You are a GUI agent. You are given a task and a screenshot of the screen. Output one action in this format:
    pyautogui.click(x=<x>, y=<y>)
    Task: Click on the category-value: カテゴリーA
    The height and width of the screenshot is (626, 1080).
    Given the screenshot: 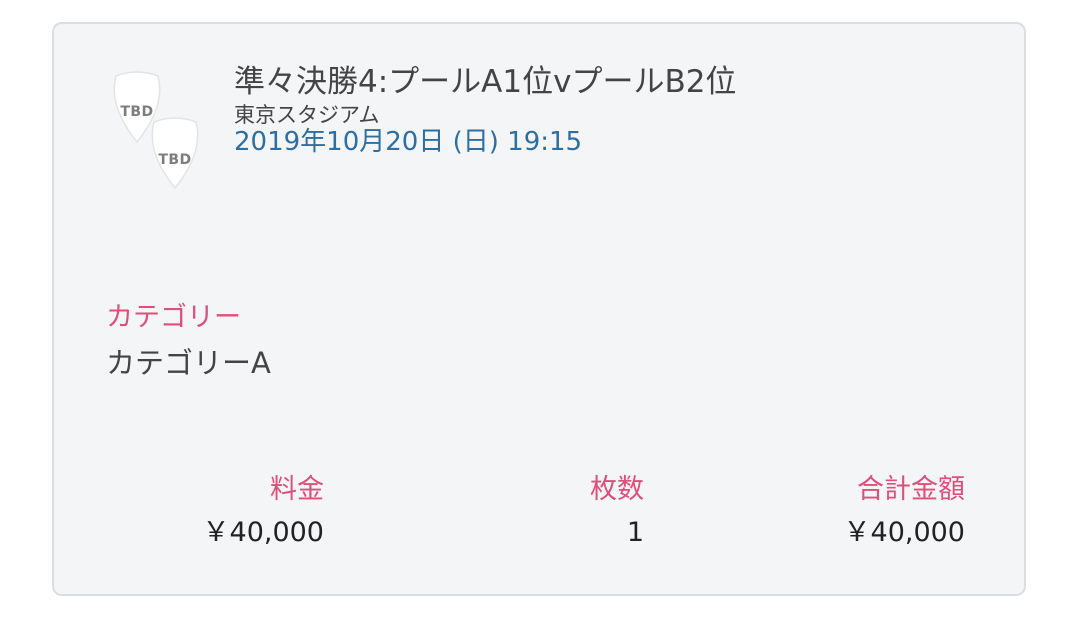 What is the action you would take?
    pyautogui.click(x=188, y=363)
    